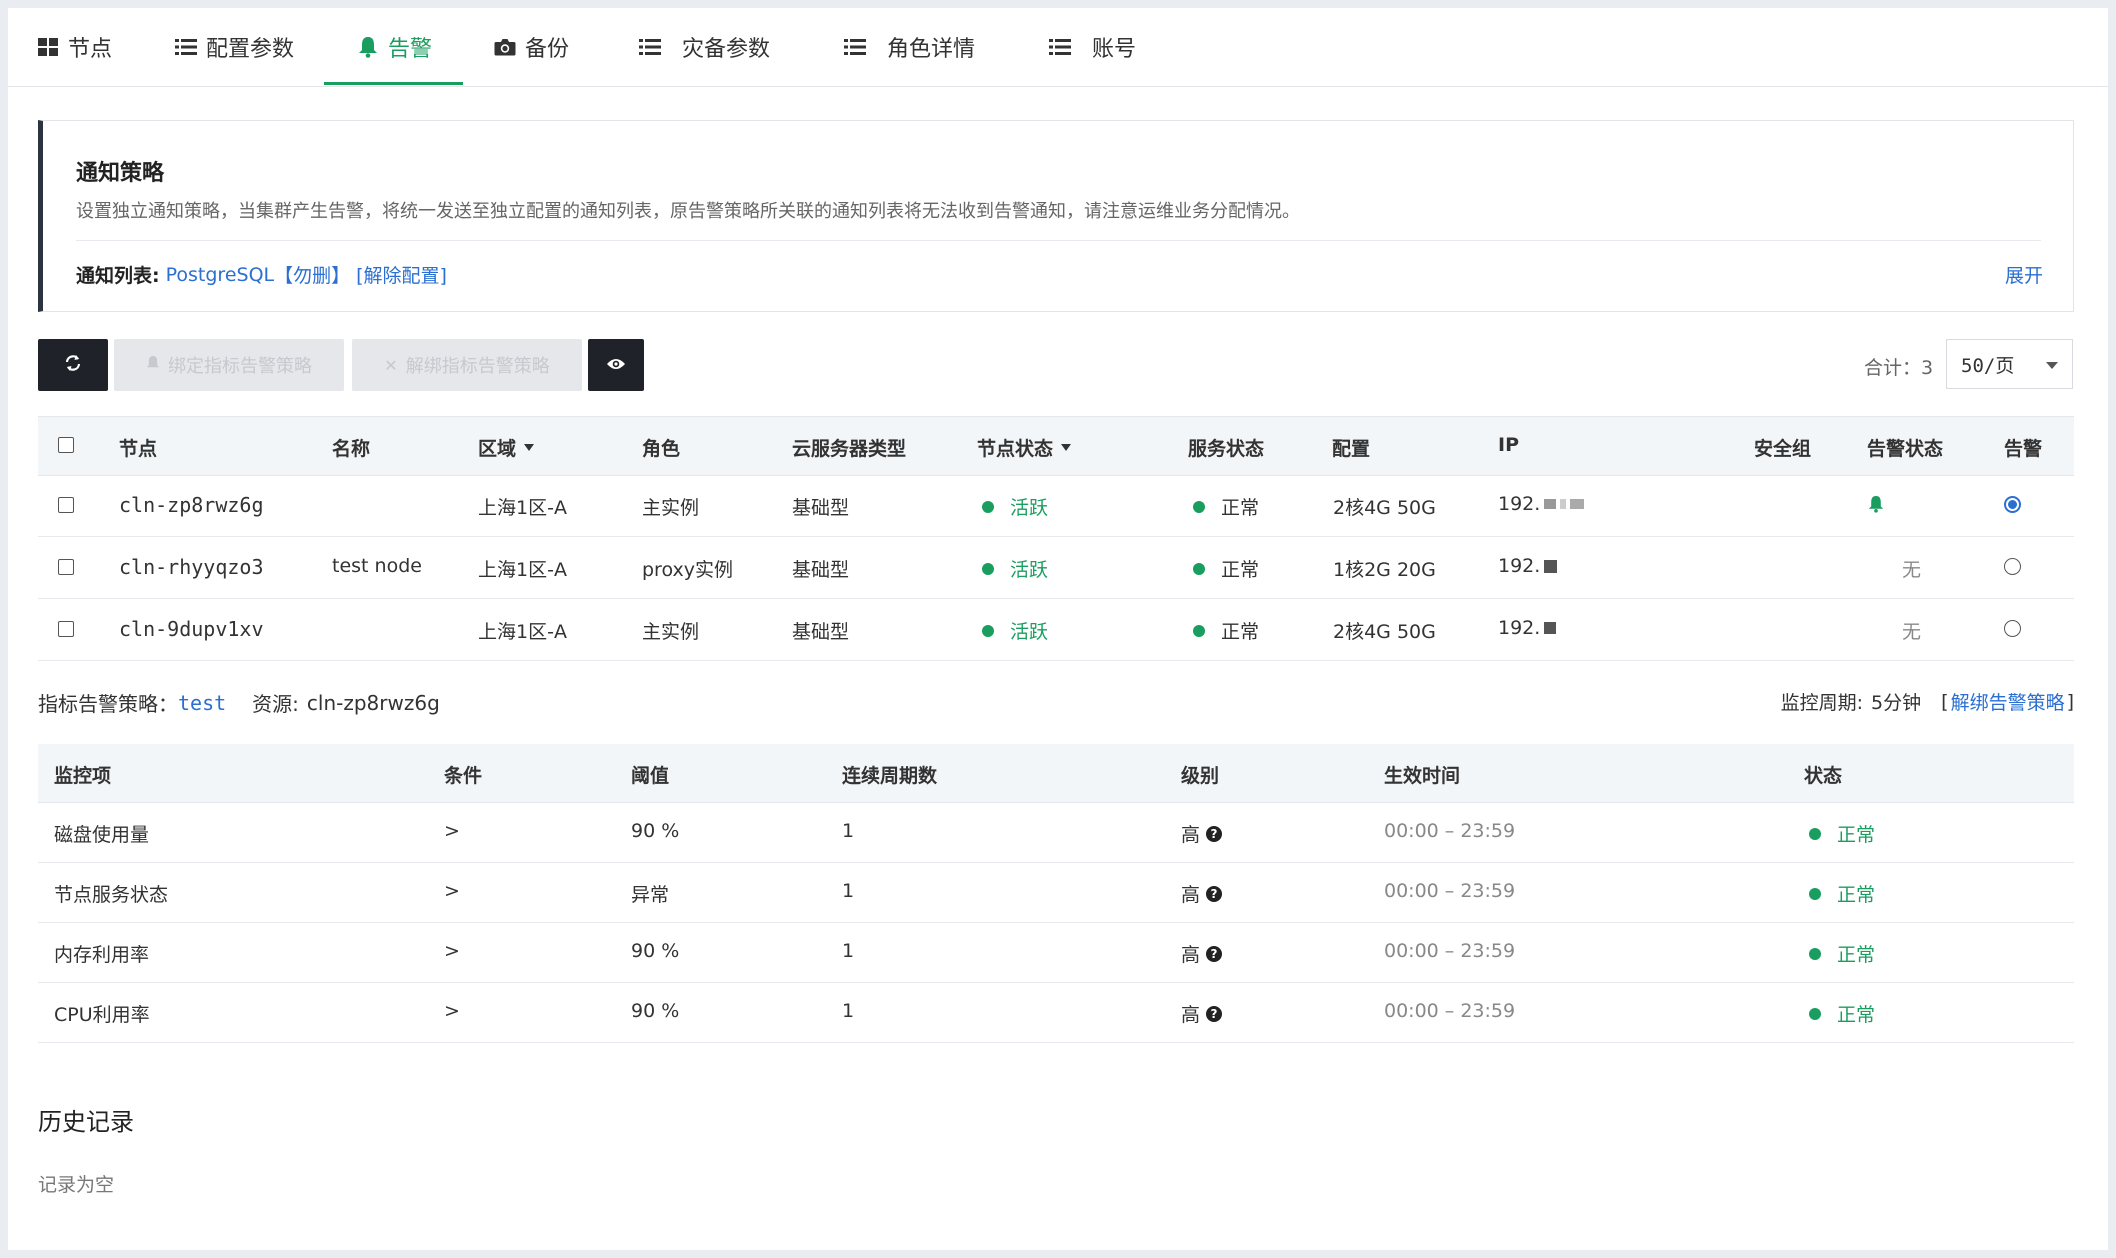 The image size is (2116, 1258). I want to click on header-node: 节点, so click(138, 449).